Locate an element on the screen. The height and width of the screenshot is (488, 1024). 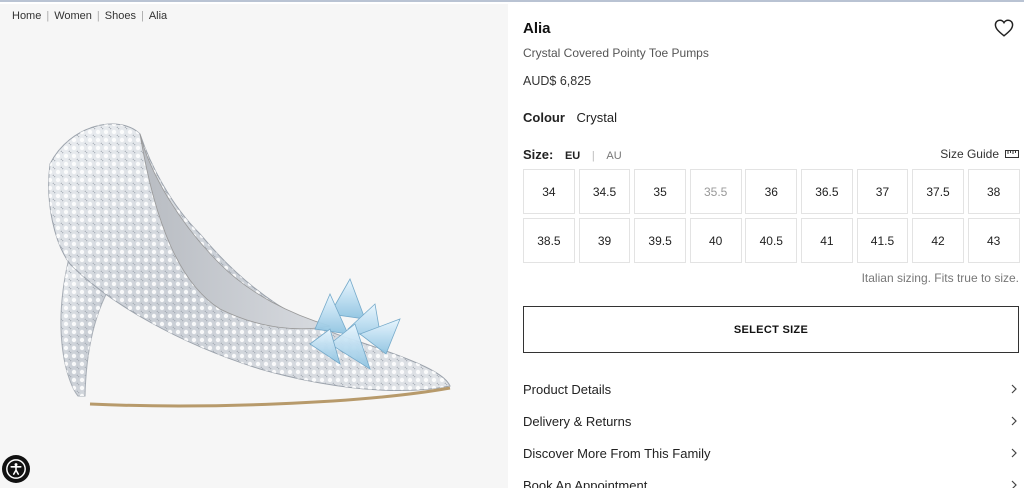
breadcrumb-women: Women is located at coordinates (73, 16).